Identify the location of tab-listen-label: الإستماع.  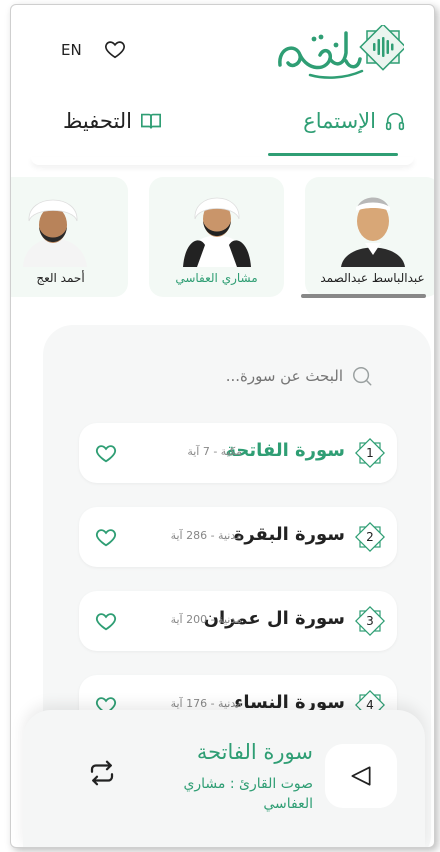
(339, 121).